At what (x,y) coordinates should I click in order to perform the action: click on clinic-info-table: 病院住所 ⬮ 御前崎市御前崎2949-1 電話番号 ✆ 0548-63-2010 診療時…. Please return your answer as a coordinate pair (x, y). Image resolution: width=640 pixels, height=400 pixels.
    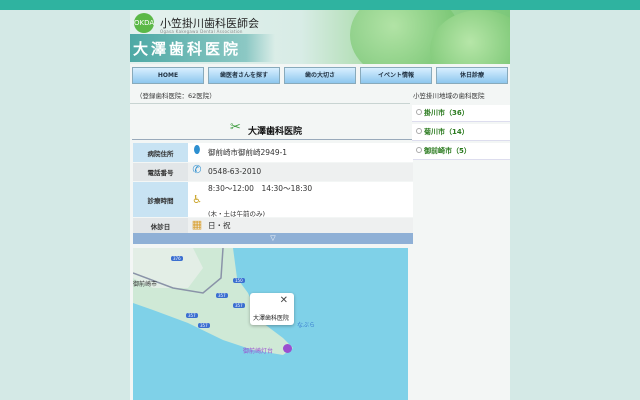
    Looking at the image, I should click on (273, 189).